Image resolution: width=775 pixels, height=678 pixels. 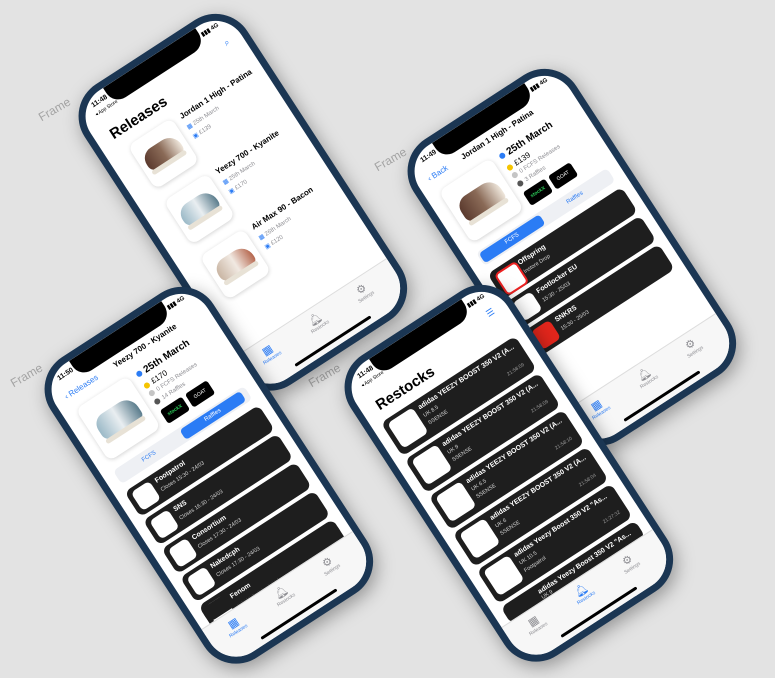 What do you see at coordinates (65, 374) in the screenshot?
I see `status-time: 11:50` at bounding box center [65, 374].